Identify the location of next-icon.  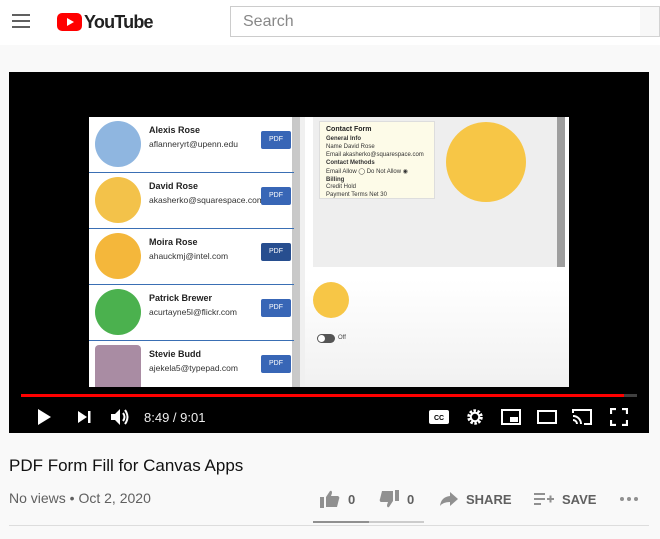
(84, 417).